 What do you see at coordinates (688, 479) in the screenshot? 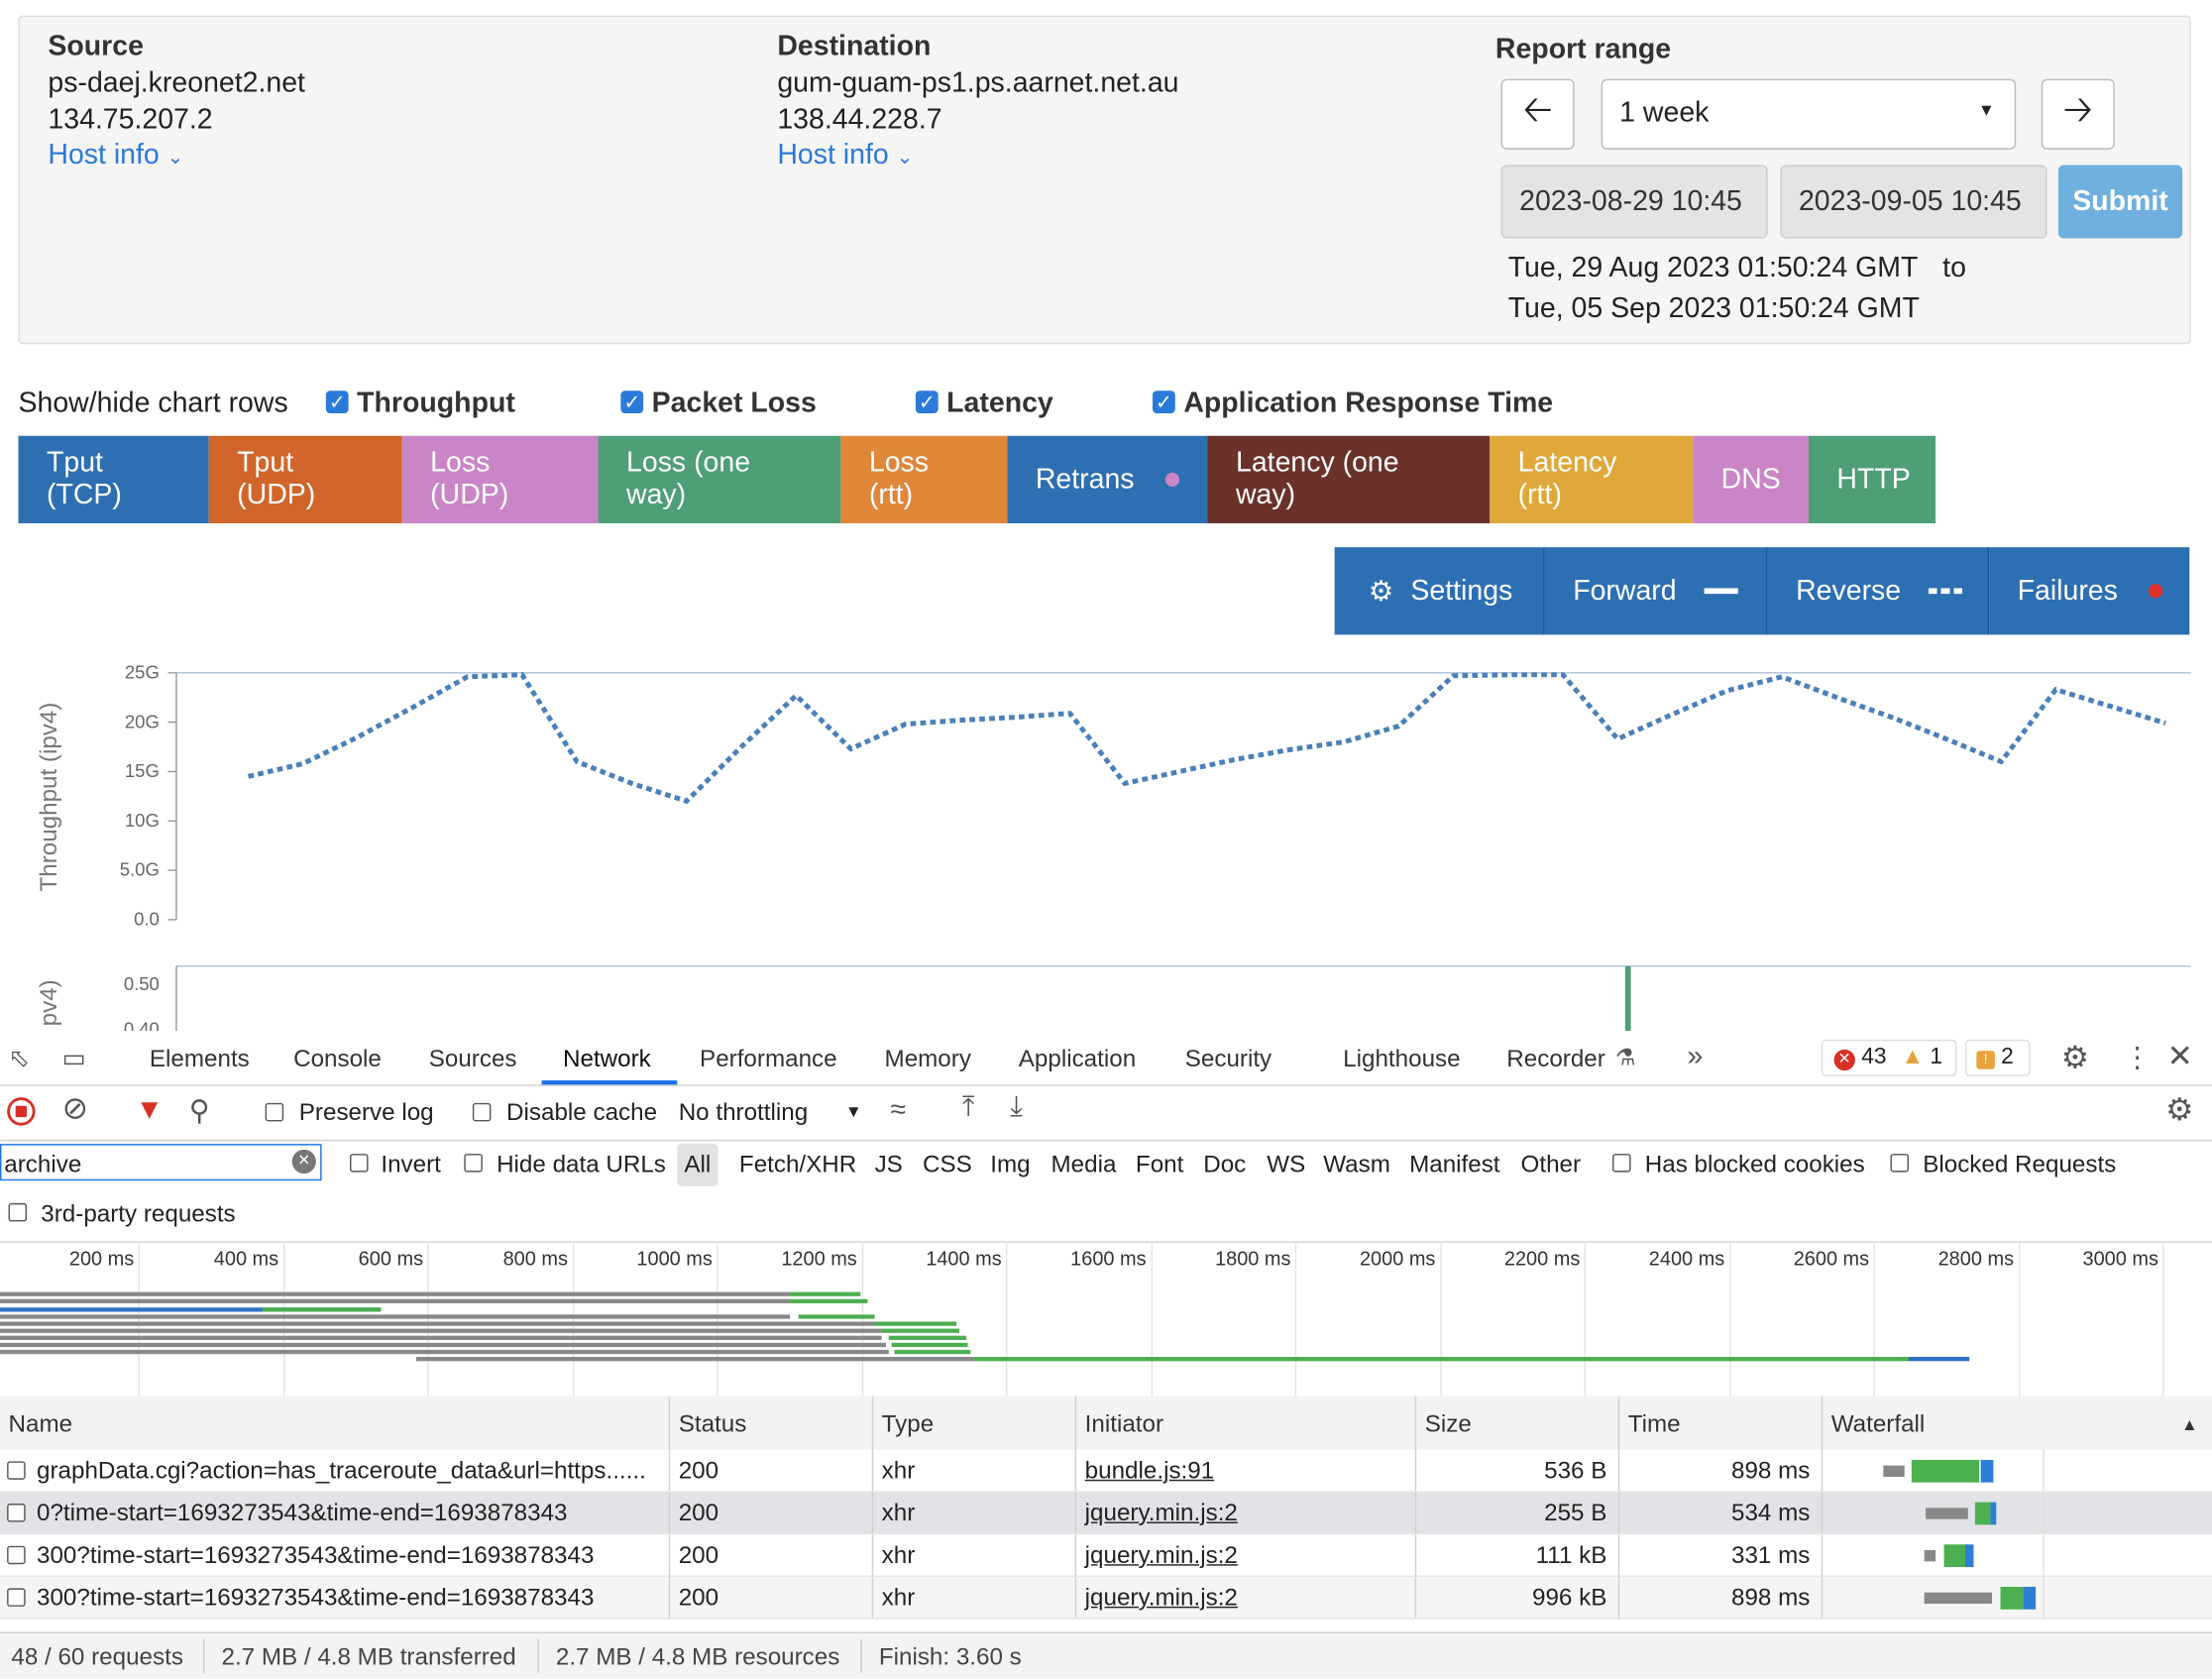
I see `legend-label: Loss (one way)` at bounding box center [688, 479].